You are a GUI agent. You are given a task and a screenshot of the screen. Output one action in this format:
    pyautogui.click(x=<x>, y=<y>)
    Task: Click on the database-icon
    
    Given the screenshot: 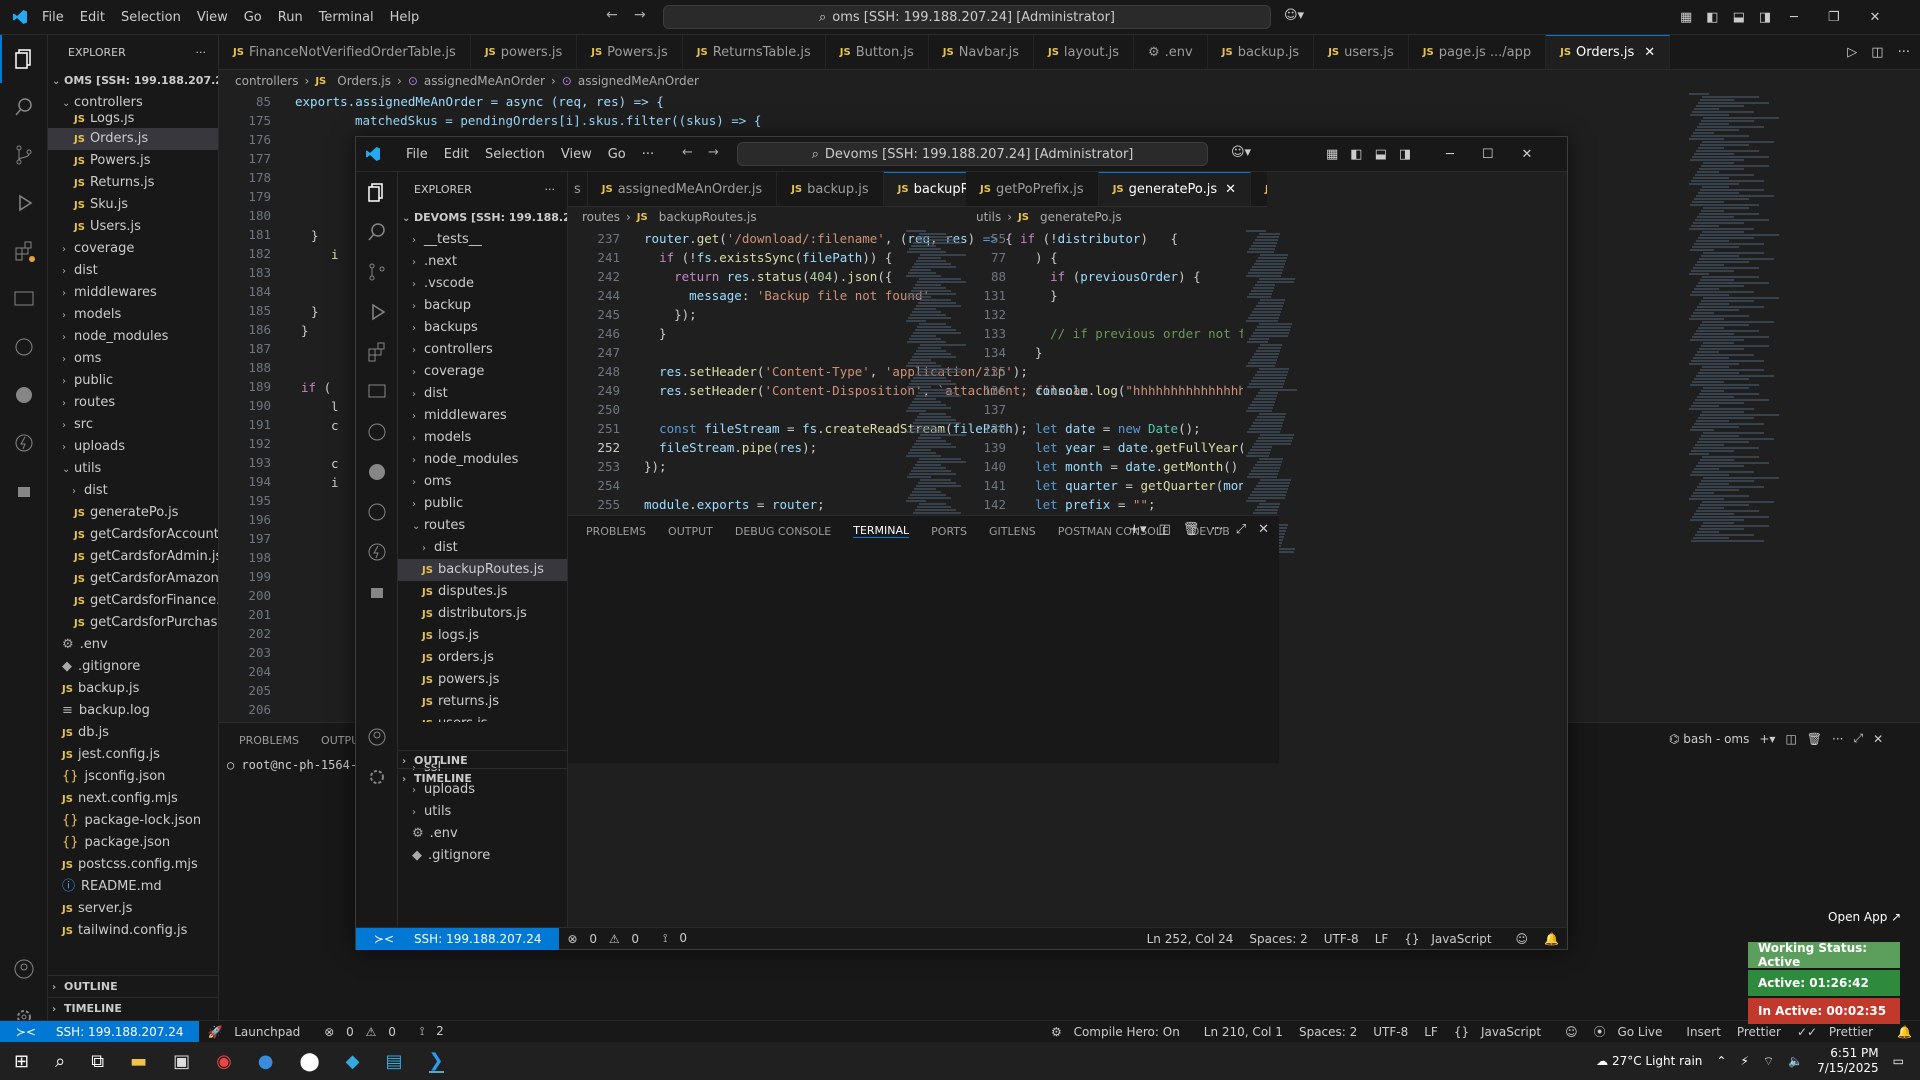 What is the action you would take?
    pyautogui.click(x=377, y=512)
    